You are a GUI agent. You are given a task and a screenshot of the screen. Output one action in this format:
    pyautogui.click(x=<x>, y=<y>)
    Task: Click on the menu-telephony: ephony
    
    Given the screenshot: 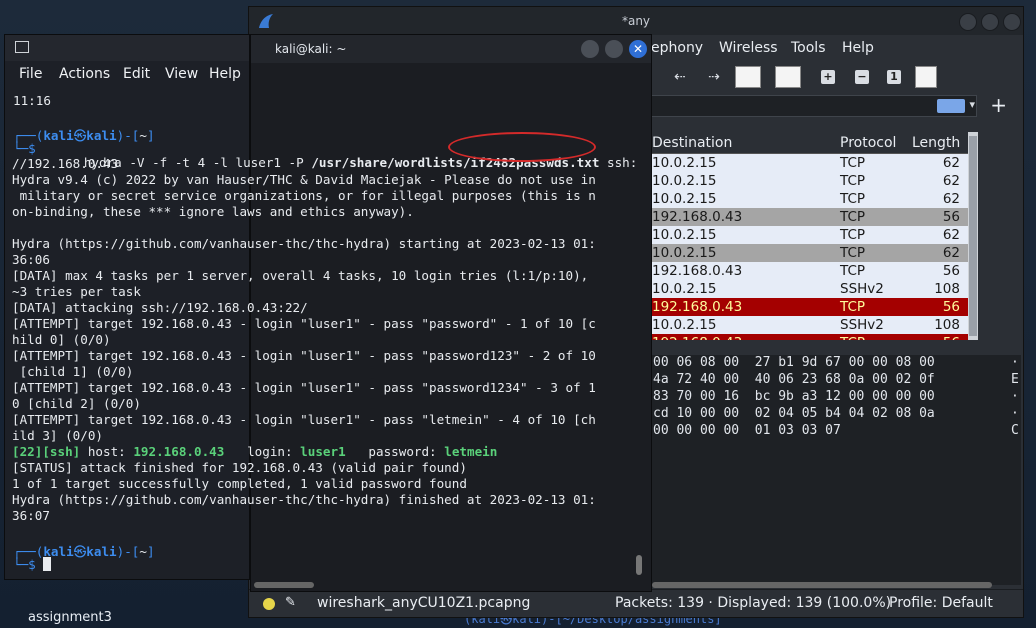 What is the action you would take?
    pyautogui.click(x=677, y=48)
    